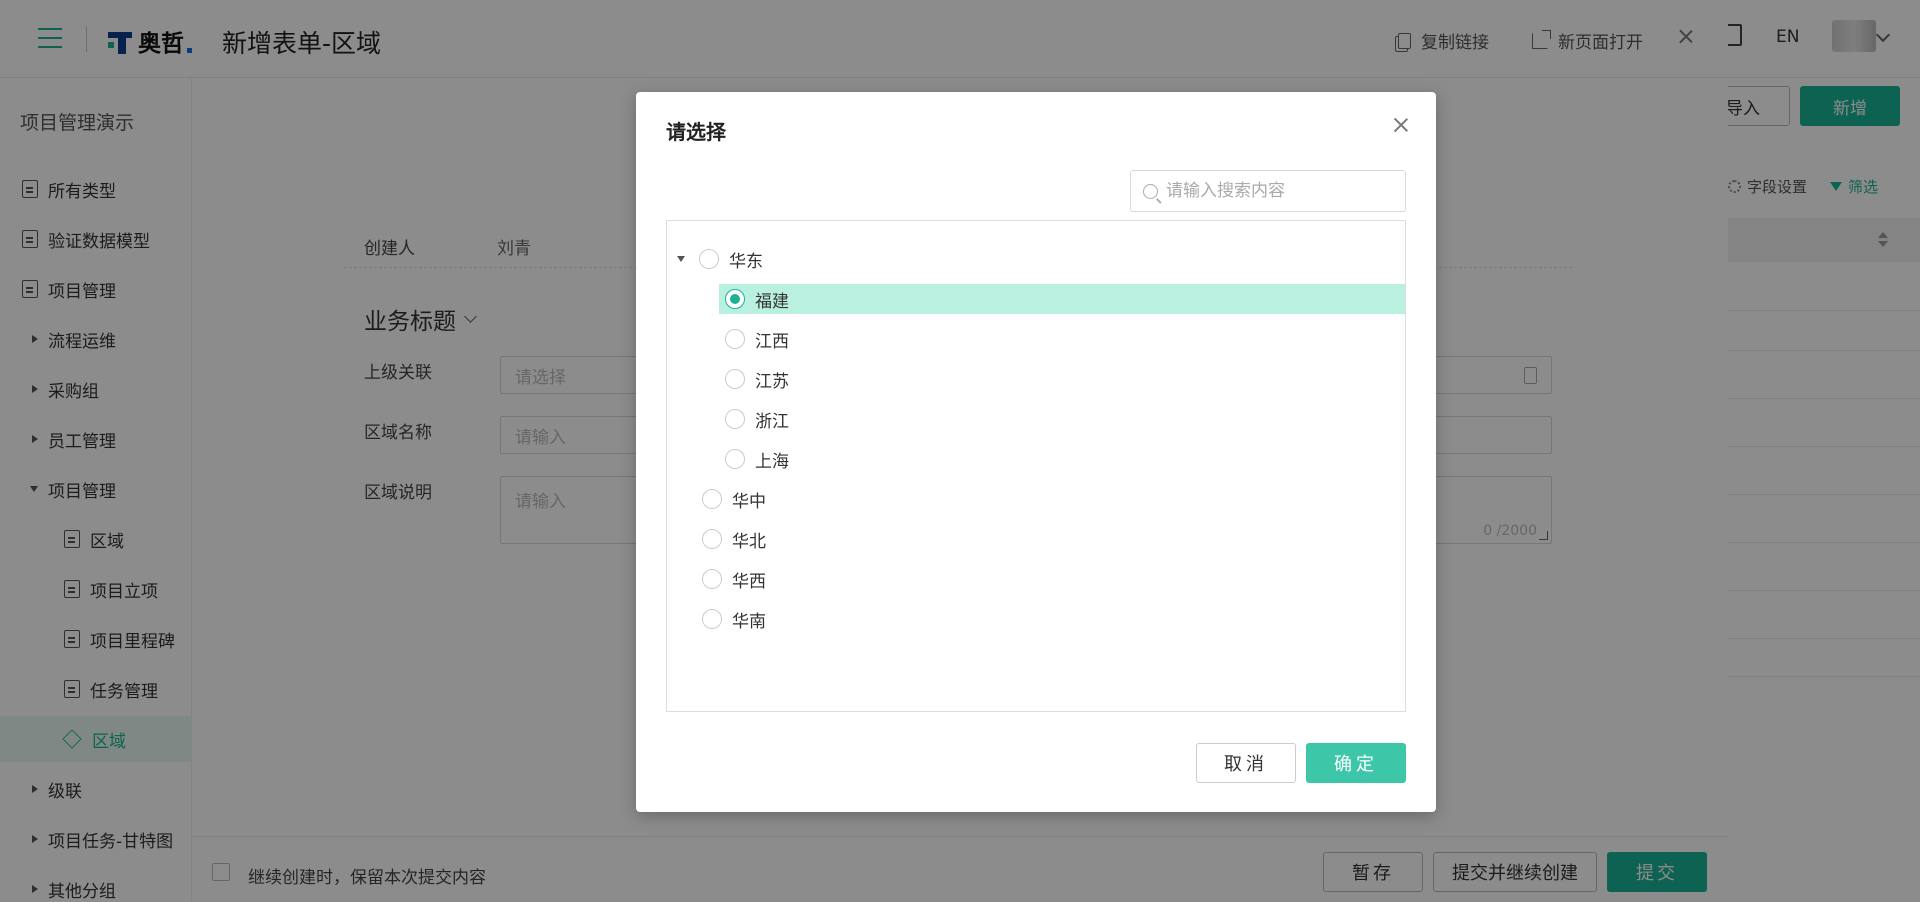 This screenshot has height=902, width=1920. Describe the element at coordinates (749, 541) in the screenshot. I see `tree-node-label: 华北` at that location.